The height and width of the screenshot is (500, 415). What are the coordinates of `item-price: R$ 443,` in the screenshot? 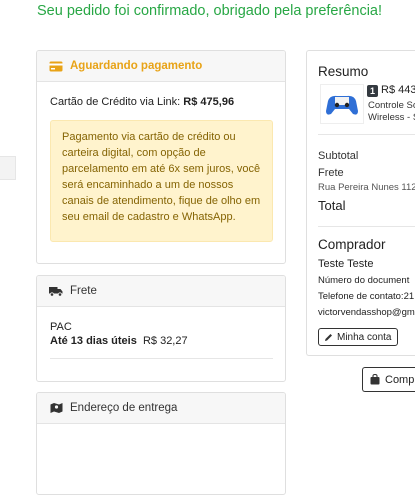 It's located at (398, 90).